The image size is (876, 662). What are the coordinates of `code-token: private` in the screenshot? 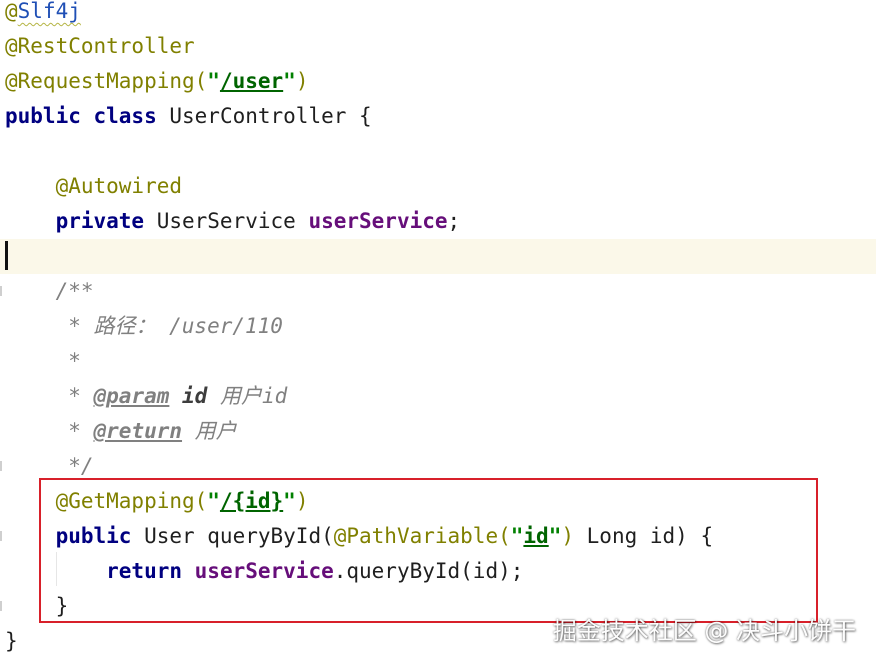 It's located at (81, 221).